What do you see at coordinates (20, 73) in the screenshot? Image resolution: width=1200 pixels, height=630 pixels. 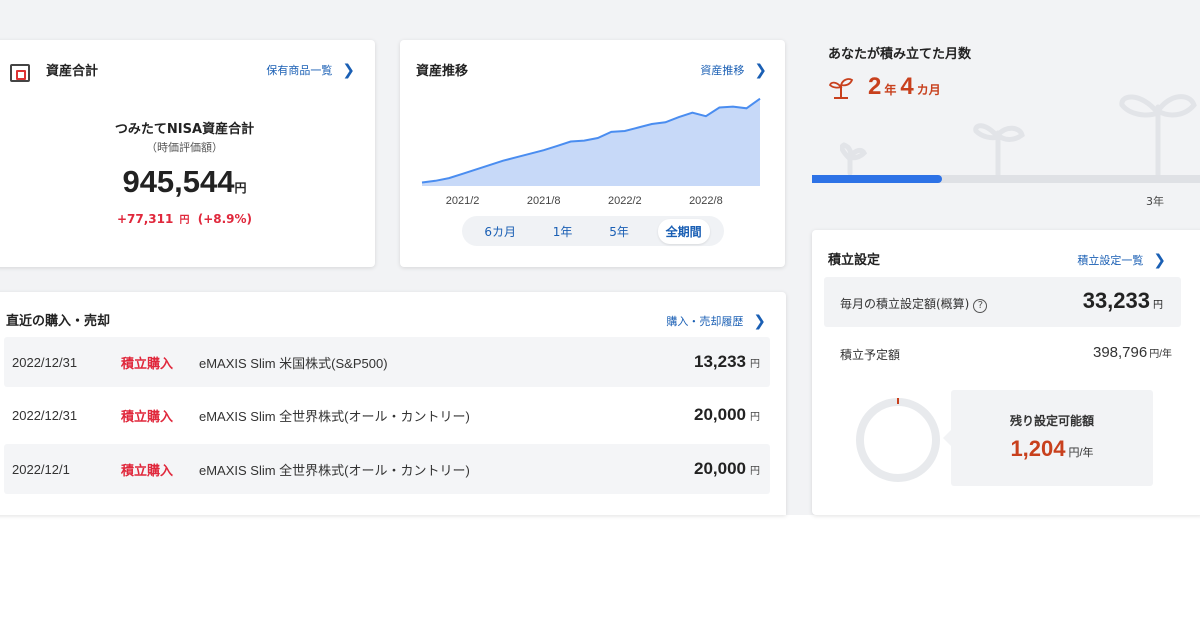 I see `safe-icon` at bounding box center [20, 73].